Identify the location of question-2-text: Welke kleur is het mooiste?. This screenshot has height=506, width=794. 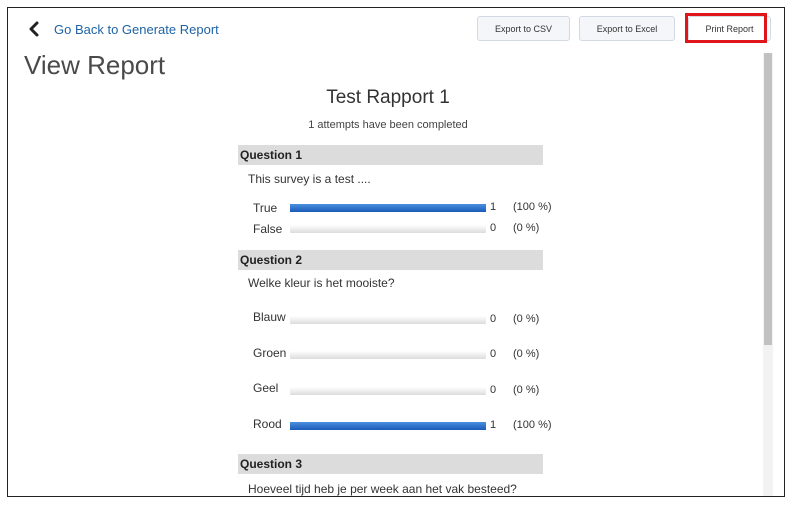
(321, 283).